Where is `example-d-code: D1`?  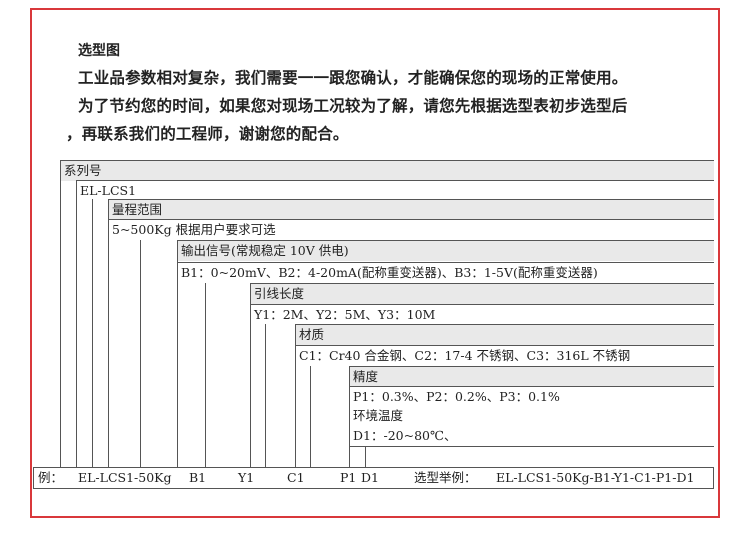
example-d-code: D1 is located at coordinates (370, 477).